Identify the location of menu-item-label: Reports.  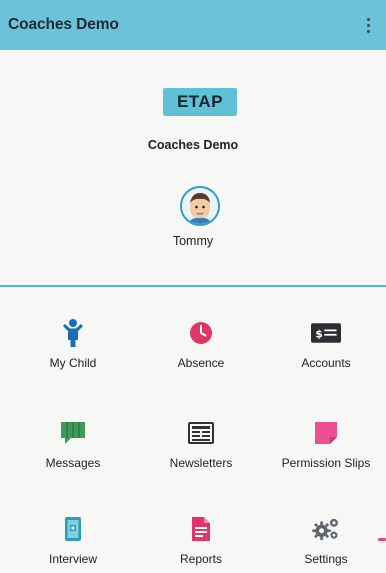
(201, 559).